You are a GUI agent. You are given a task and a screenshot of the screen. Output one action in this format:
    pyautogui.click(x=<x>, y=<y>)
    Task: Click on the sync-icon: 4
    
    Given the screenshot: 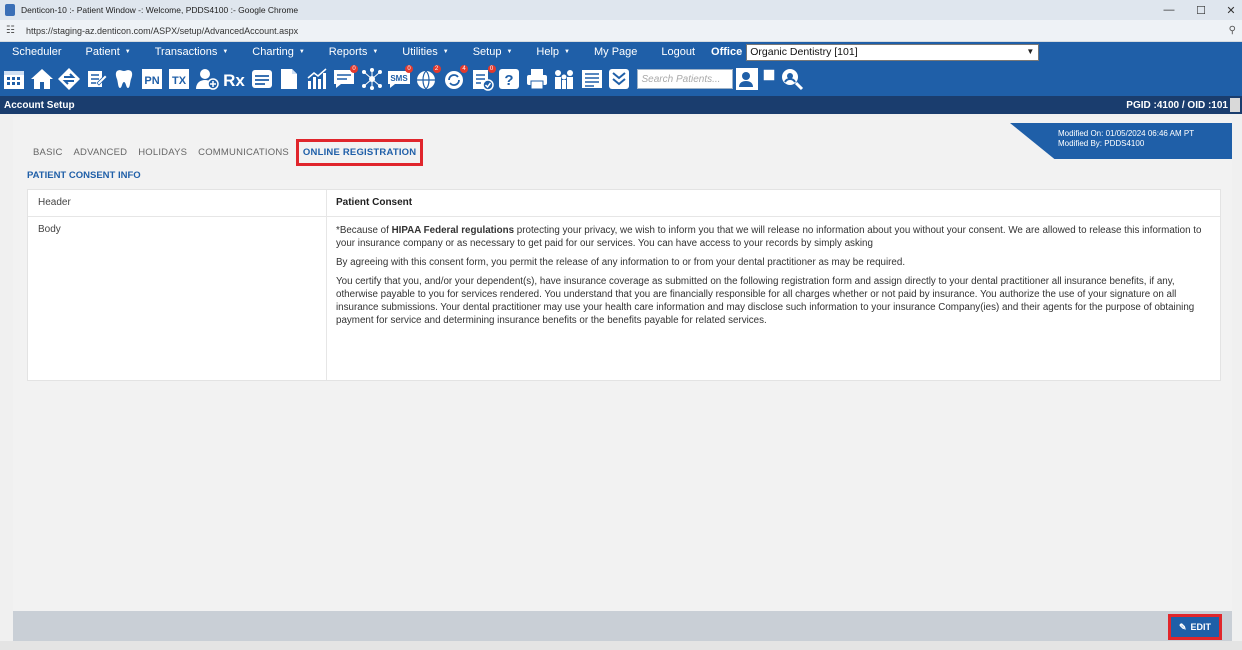 What is the action you would take?
    pyautogui.click(x=455, y=78)
    